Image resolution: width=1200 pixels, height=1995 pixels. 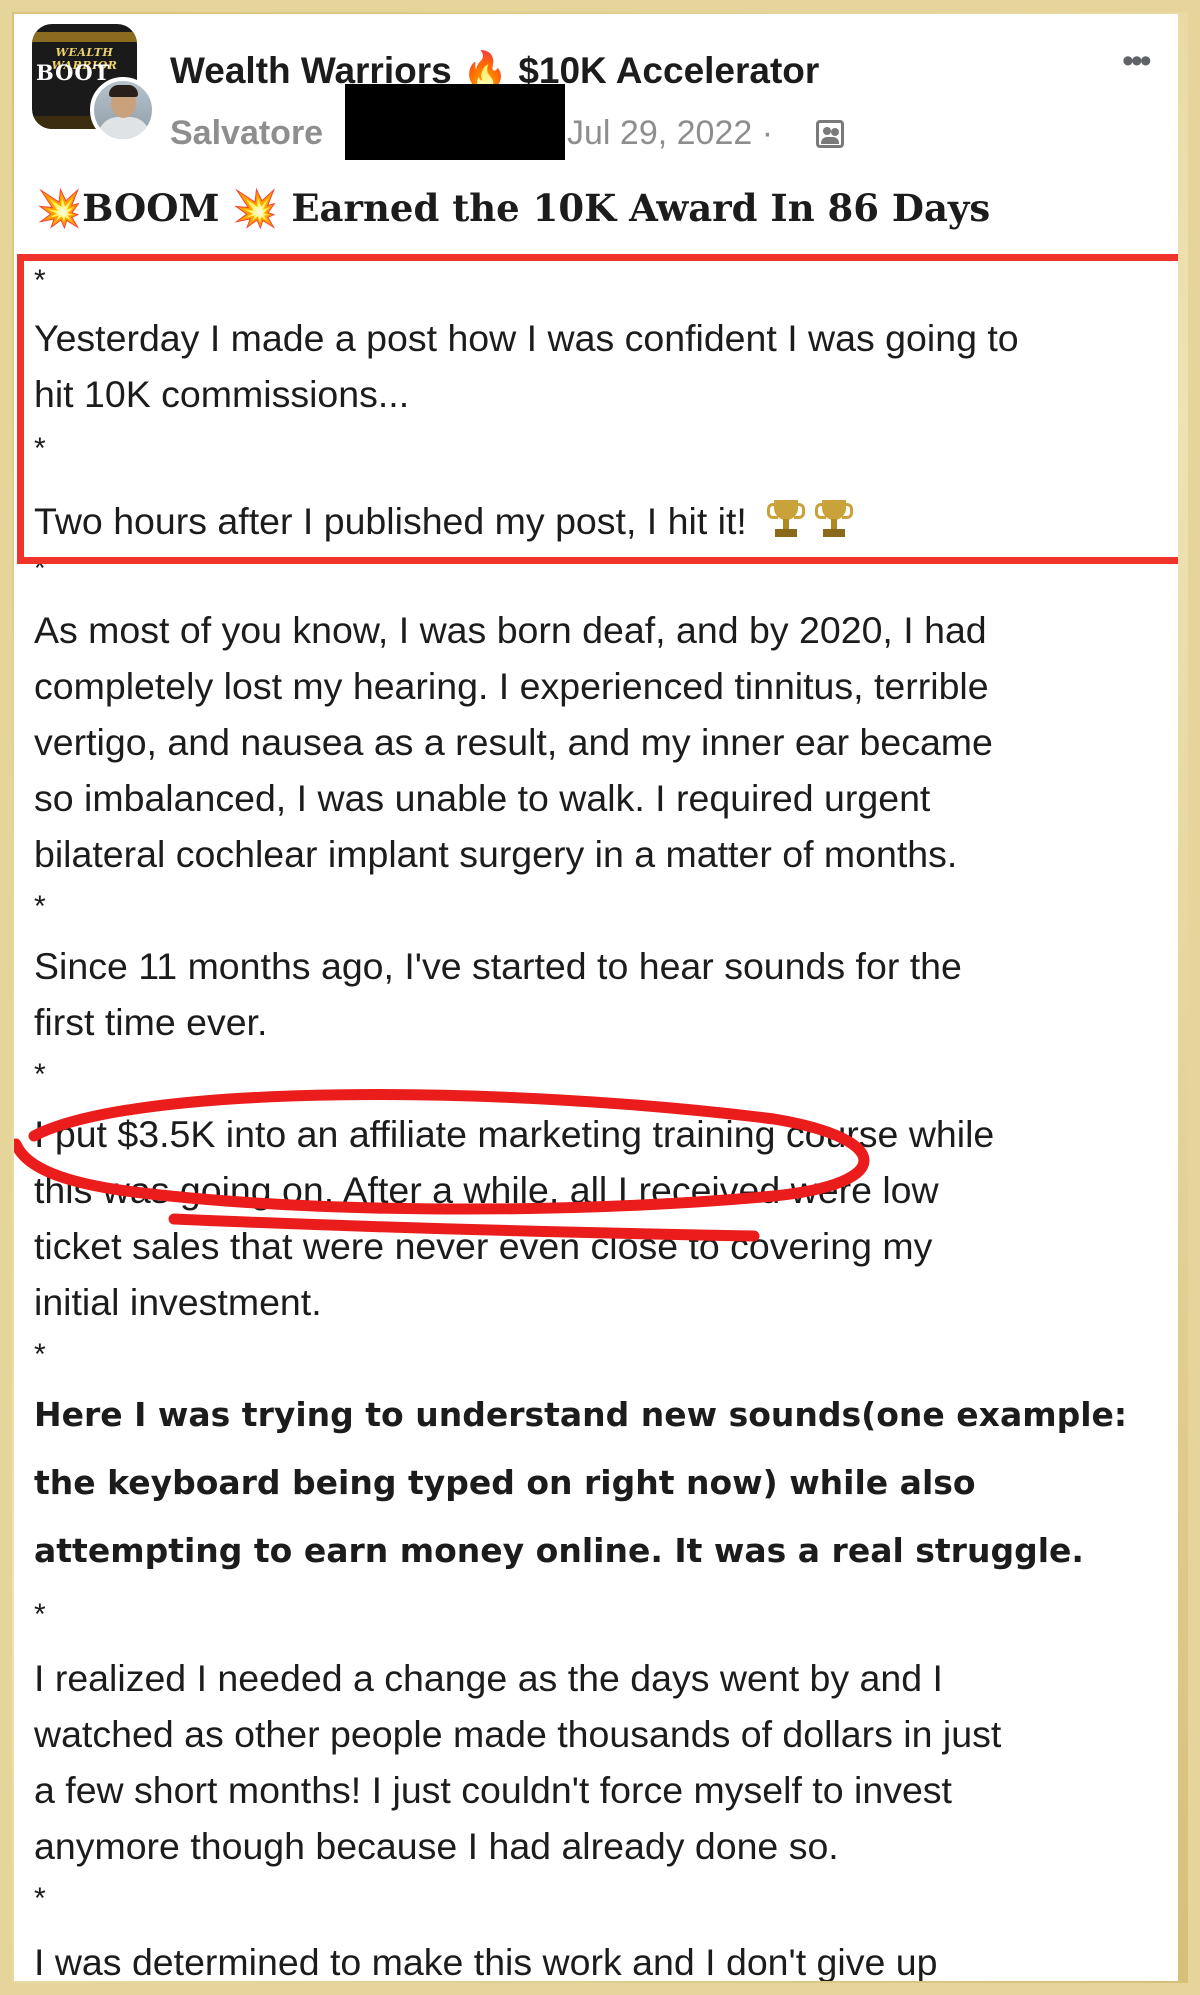 I want to click on more-options-icon: •••, so click(x=1137, y=61).